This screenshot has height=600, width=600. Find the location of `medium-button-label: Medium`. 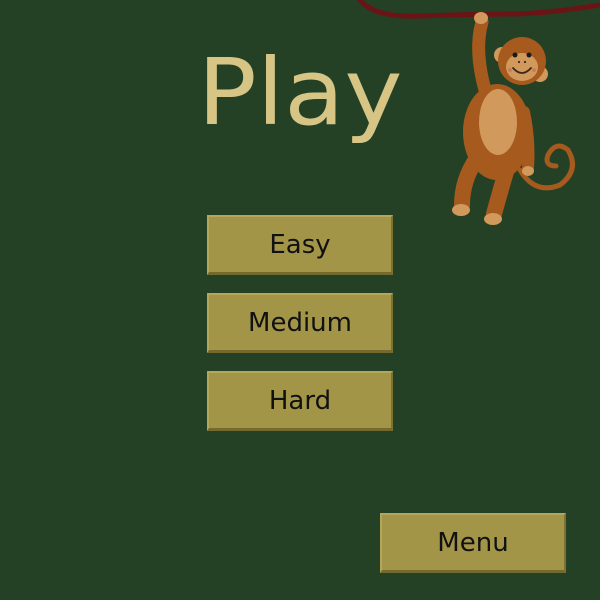

medium-button-label: Medium is located at coordinates (300, 322).